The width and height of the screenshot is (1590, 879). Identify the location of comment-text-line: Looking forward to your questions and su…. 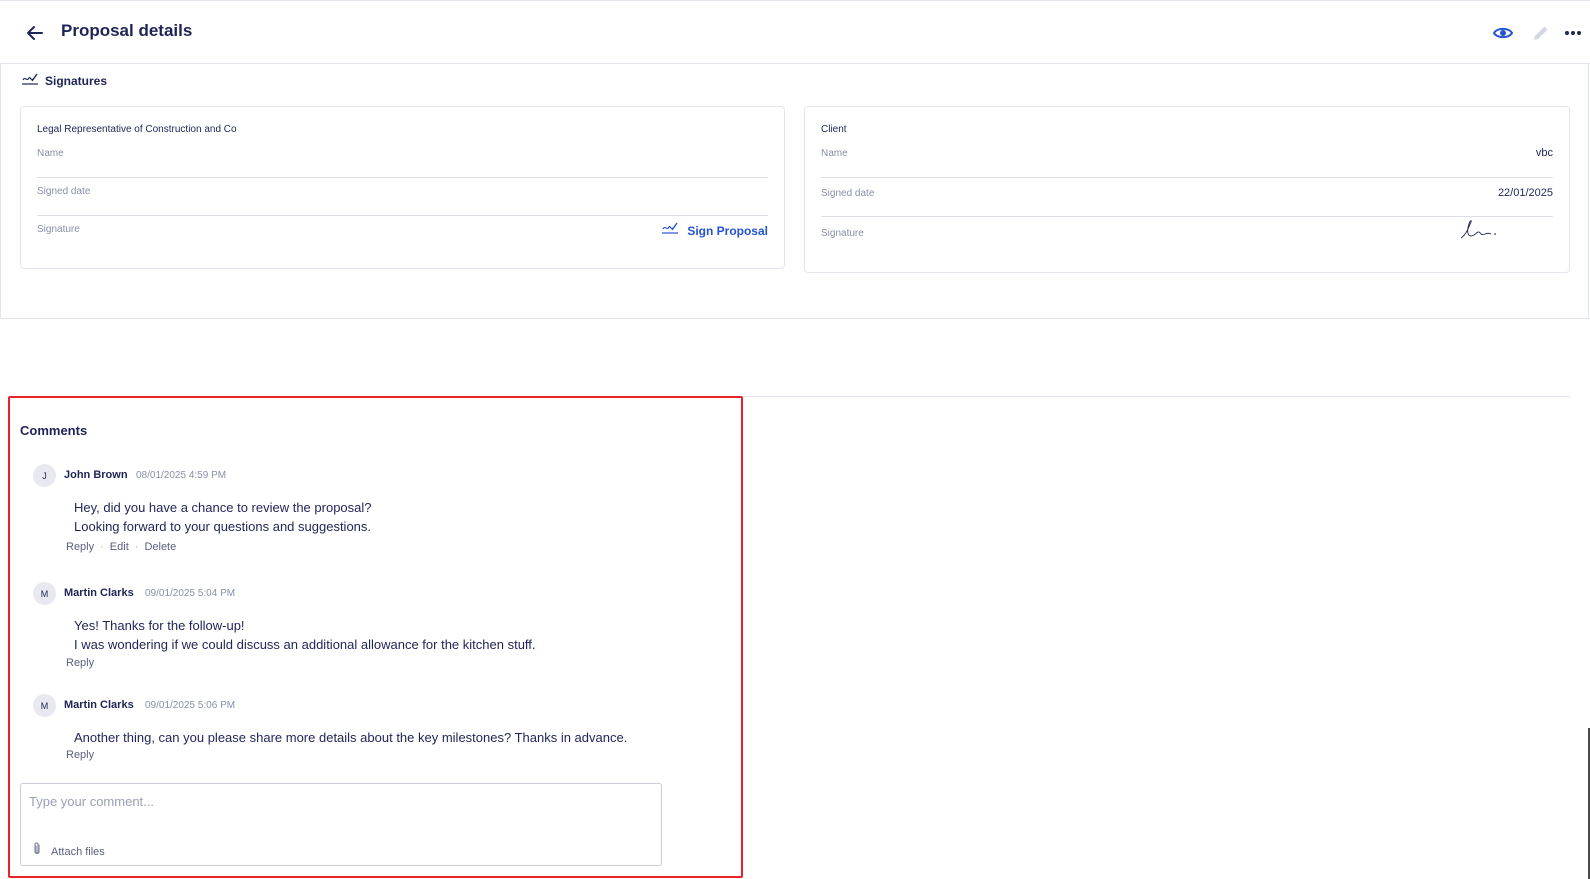
(223, 526).